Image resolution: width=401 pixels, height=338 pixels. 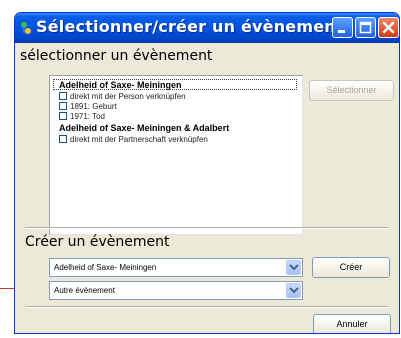 I want to click on person-combobox-value: Adelheid of Saxe- Meiningen, so click(x=105, y=267).